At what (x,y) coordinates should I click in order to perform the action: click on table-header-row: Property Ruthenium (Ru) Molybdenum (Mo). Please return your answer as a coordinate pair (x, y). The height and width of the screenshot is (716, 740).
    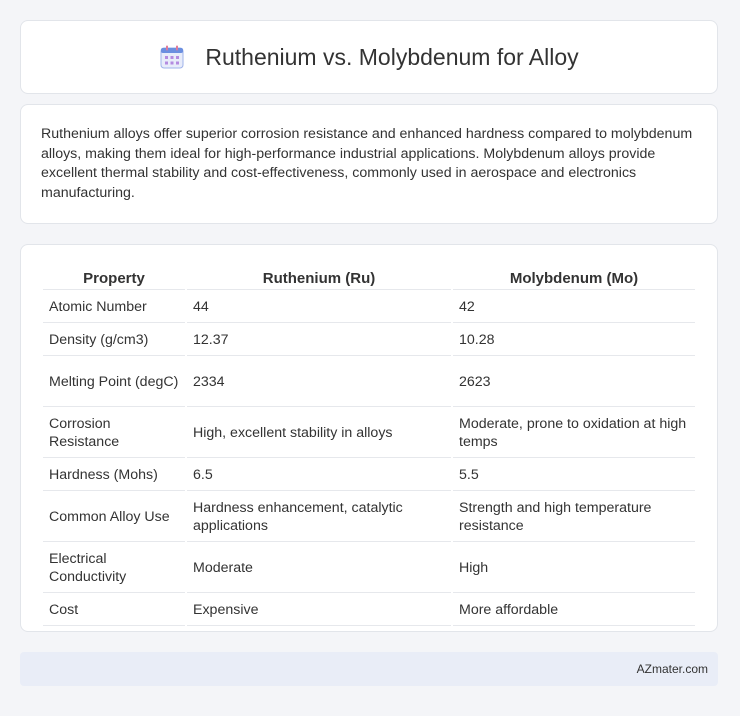
    Looking at the image, I should click on (369, 277).